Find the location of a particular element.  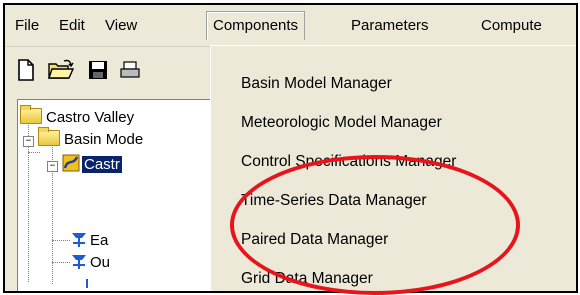

tree-item-label: Basin Mode is located at coordinates (104, 139).